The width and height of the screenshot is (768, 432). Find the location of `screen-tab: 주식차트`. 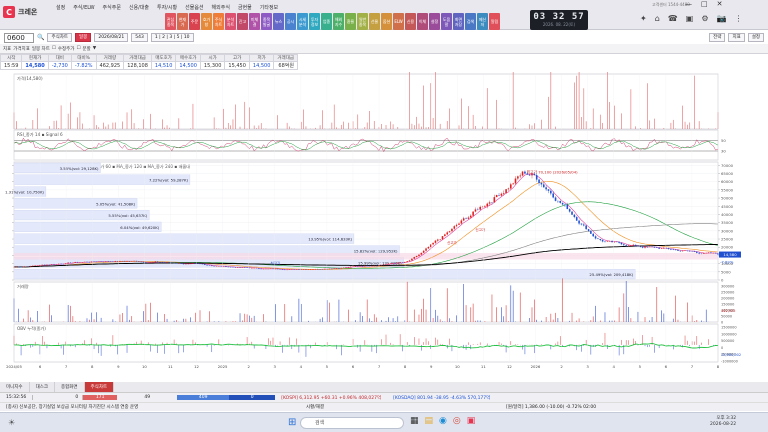

screen-tab: 주식차트 is located at coordinates (99, 387).